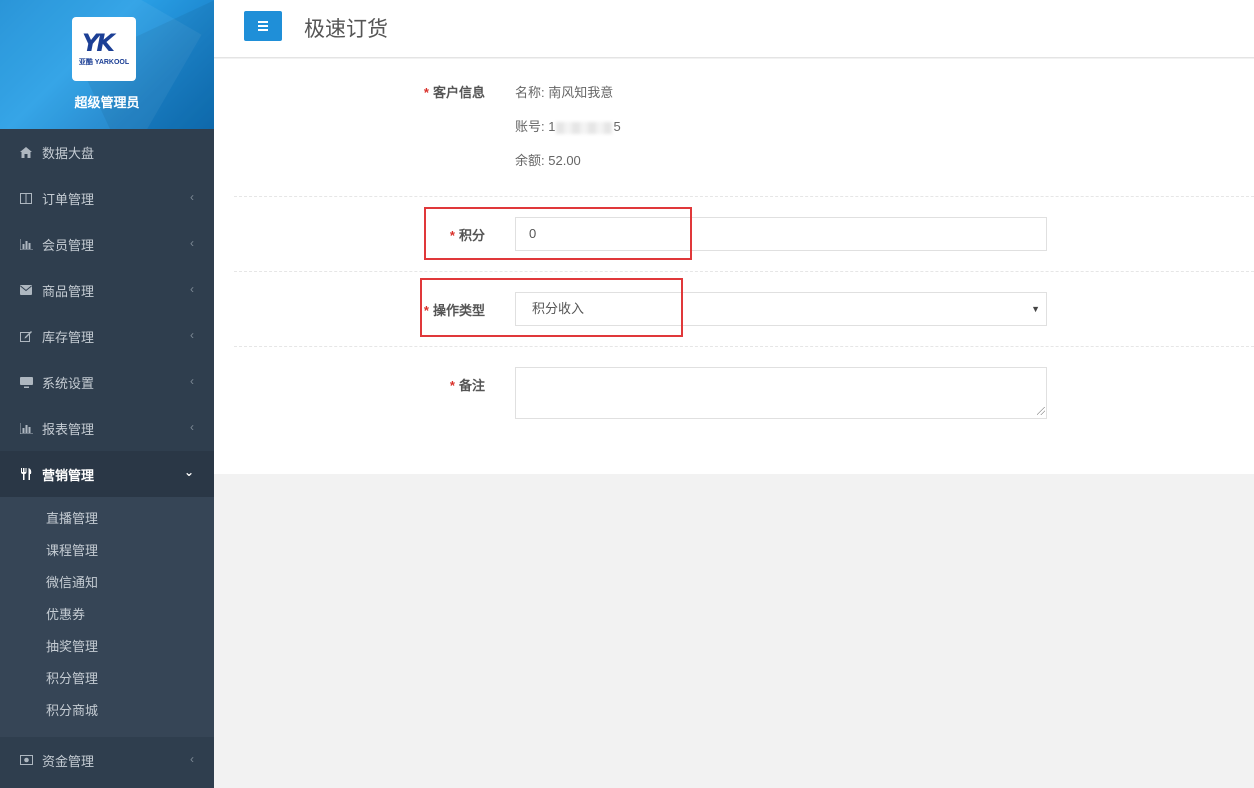  Describe the element at coordinates (107, 551) in the screenshot. I see `submenu-item-courses: 课程管理` at that location.